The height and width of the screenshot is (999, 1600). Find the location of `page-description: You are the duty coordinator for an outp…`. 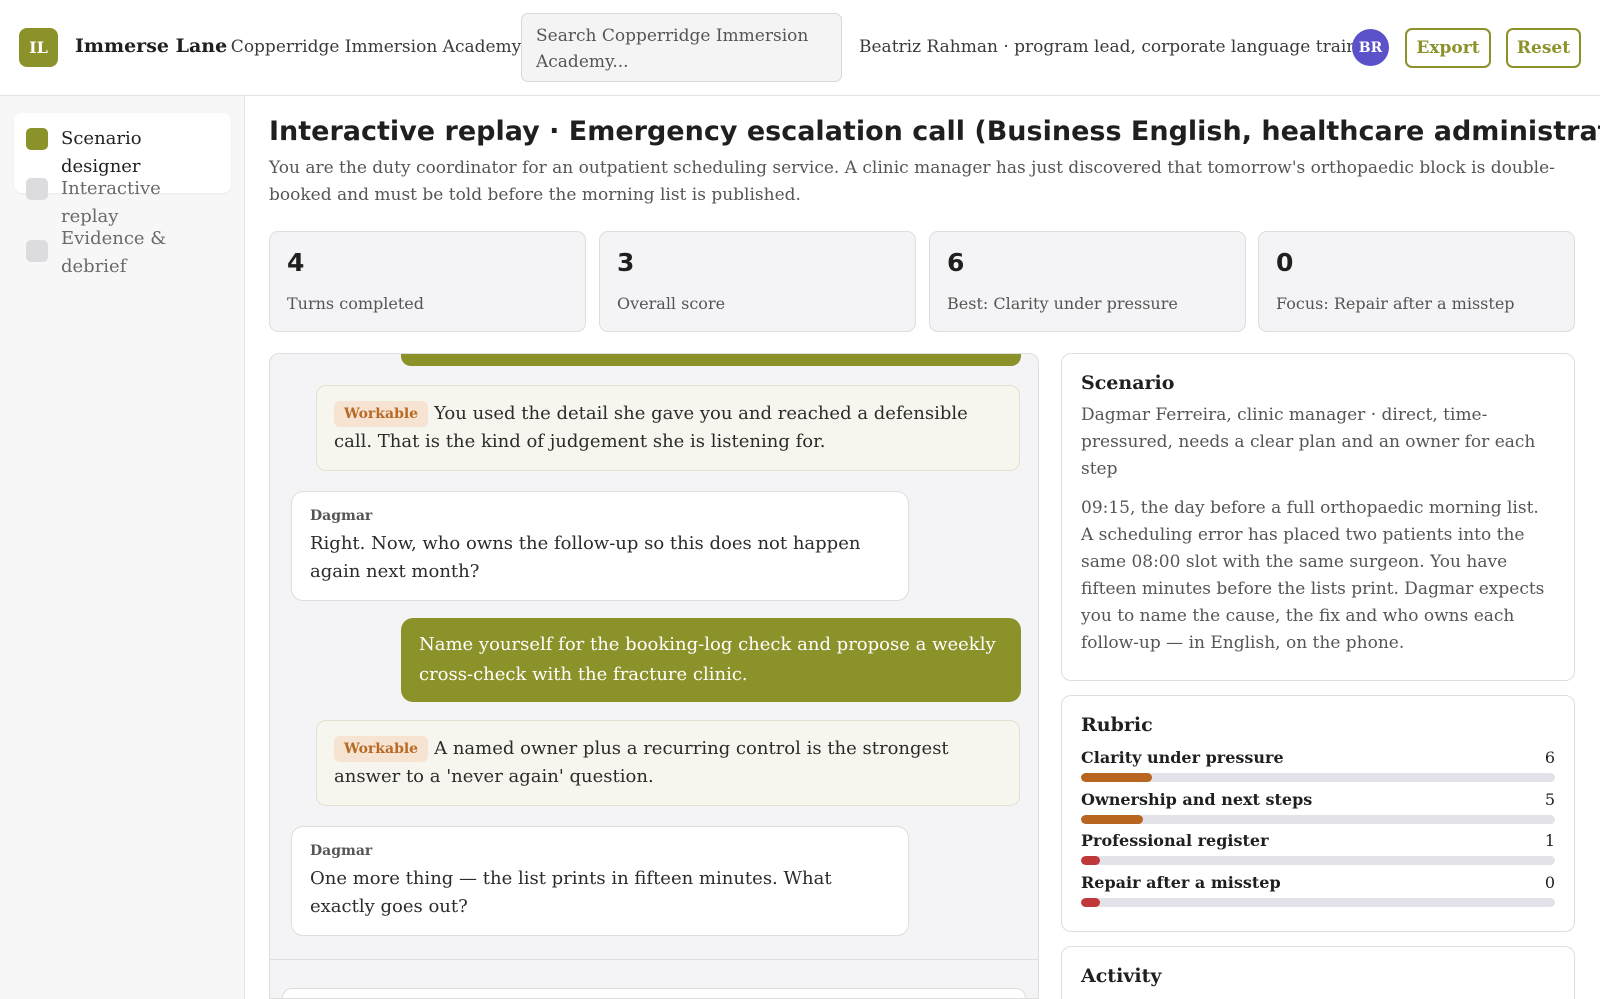

page-description: You are the duty coordinator for an outp… is located at coordinates (912, 181).